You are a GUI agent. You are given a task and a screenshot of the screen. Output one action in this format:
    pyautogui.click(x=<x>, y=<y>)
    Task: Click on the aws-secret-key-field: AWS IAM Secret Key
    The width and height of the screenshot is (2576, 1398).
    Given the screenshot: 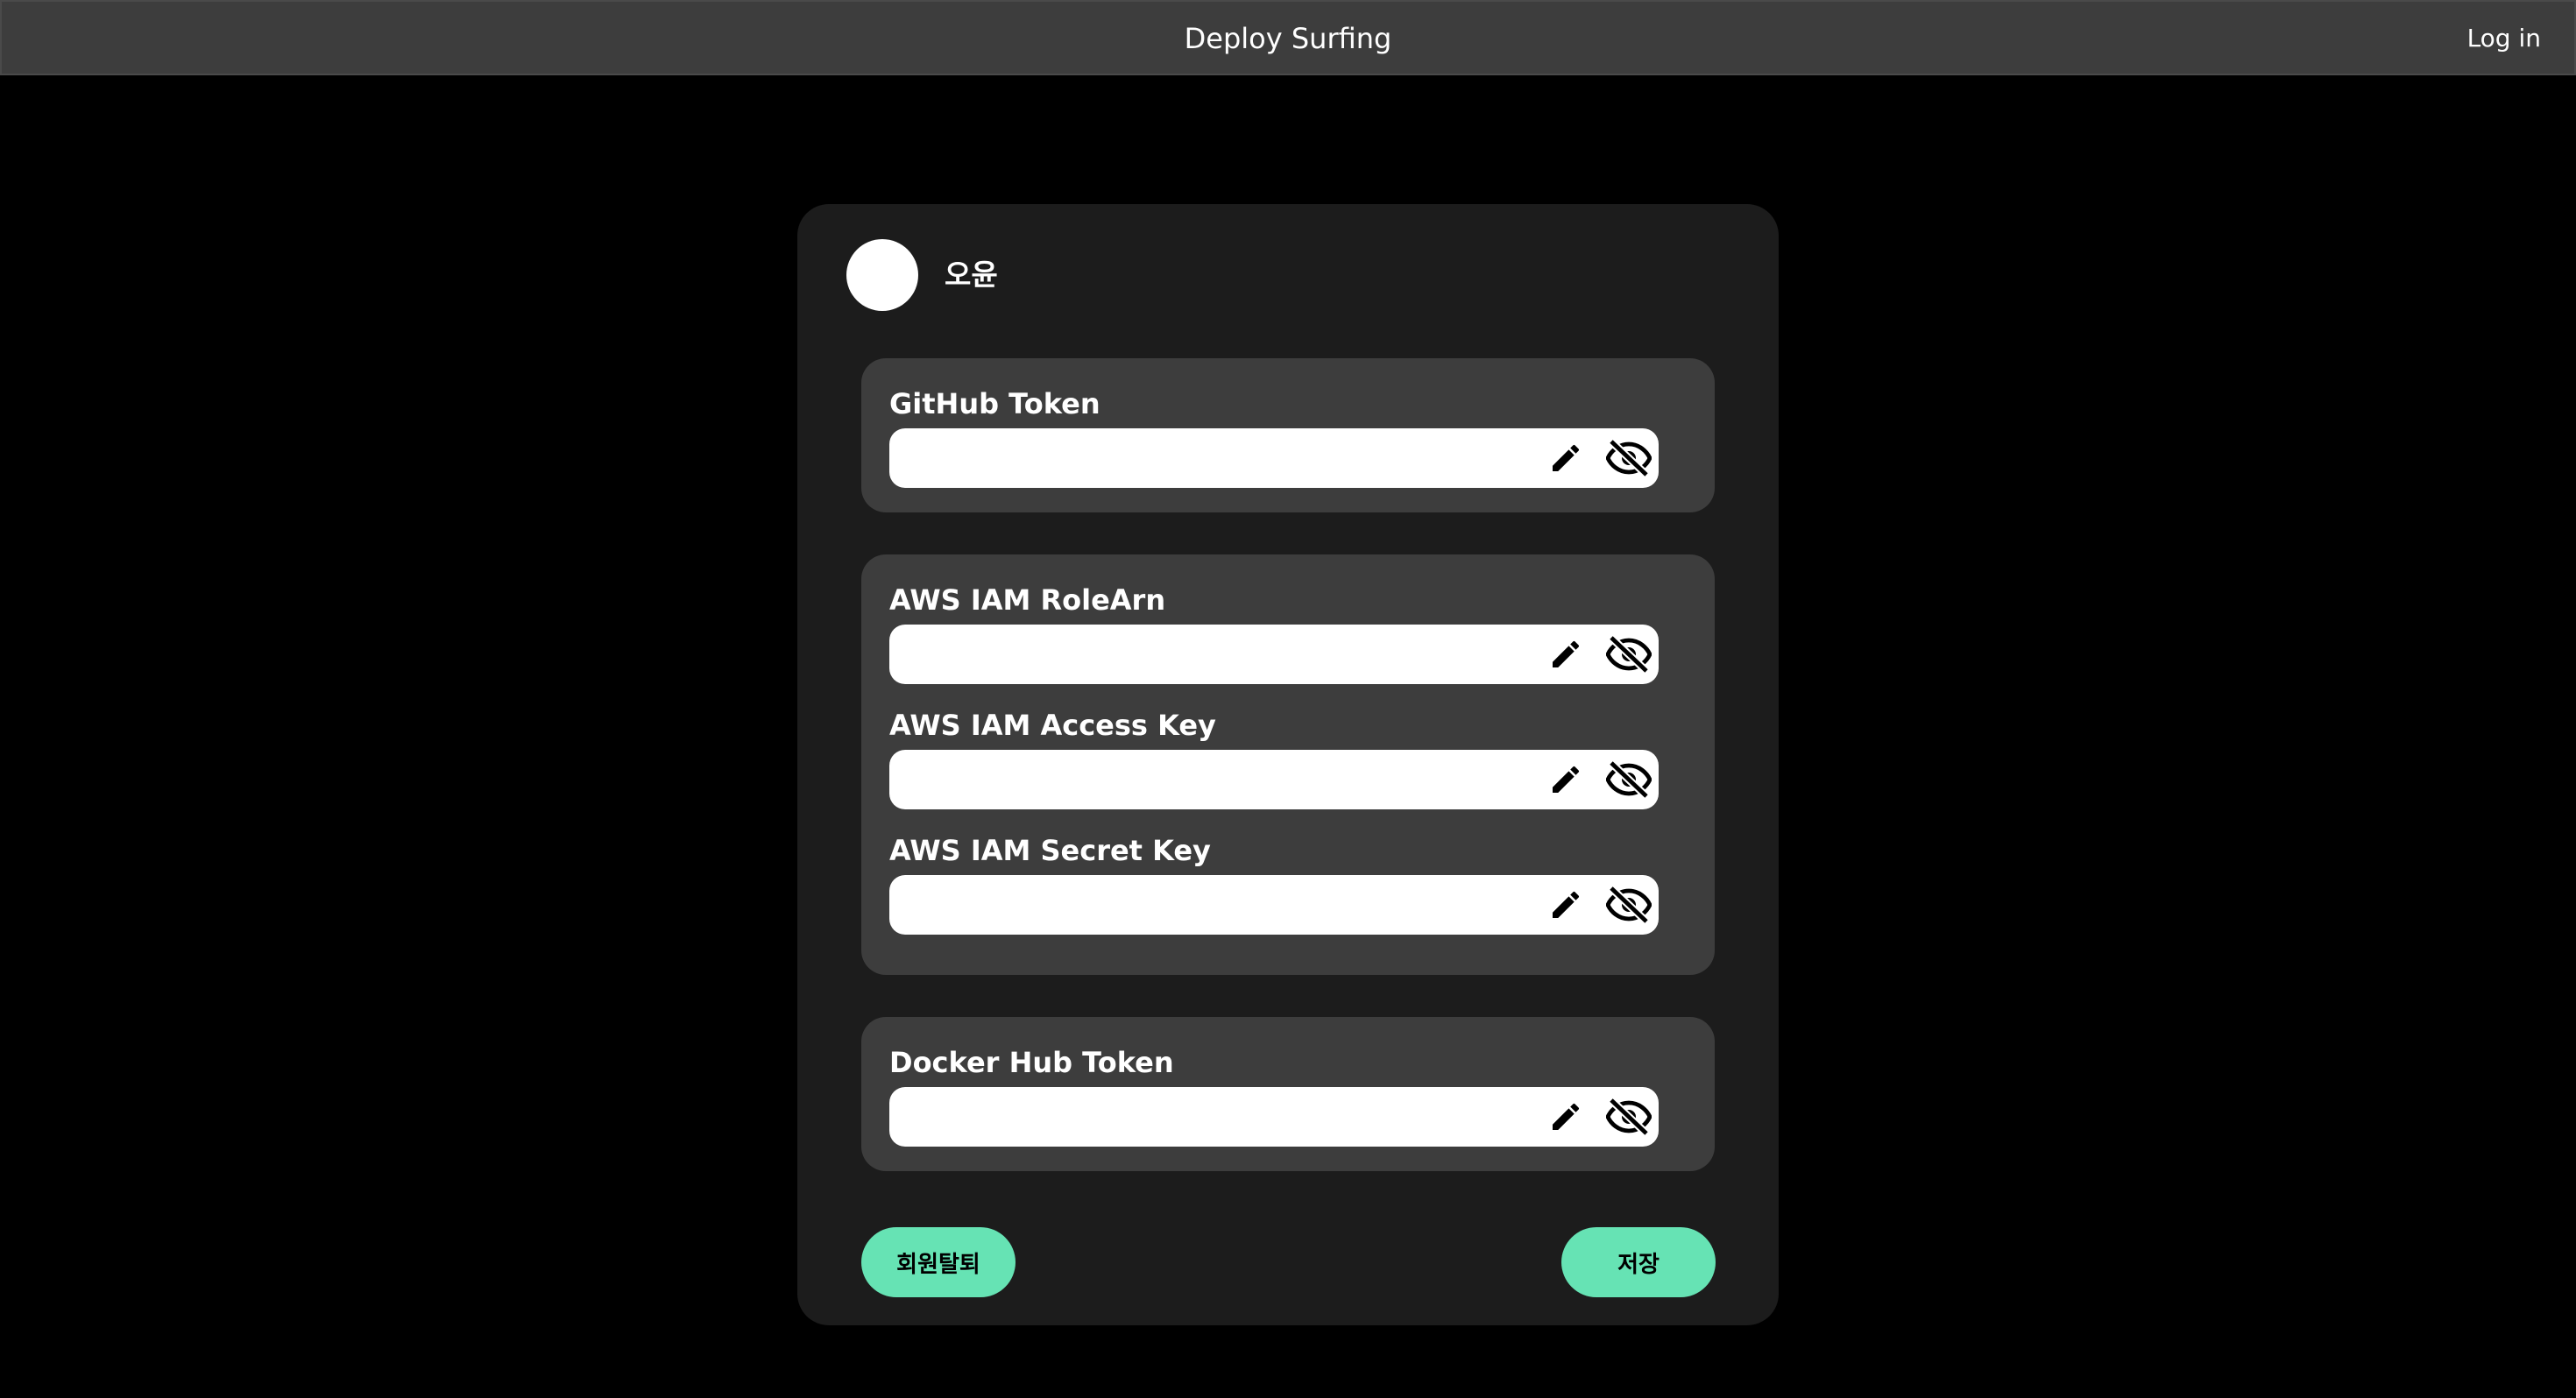 What is the action you would take?
    pyautogui.click(x=1274, y=883)
    